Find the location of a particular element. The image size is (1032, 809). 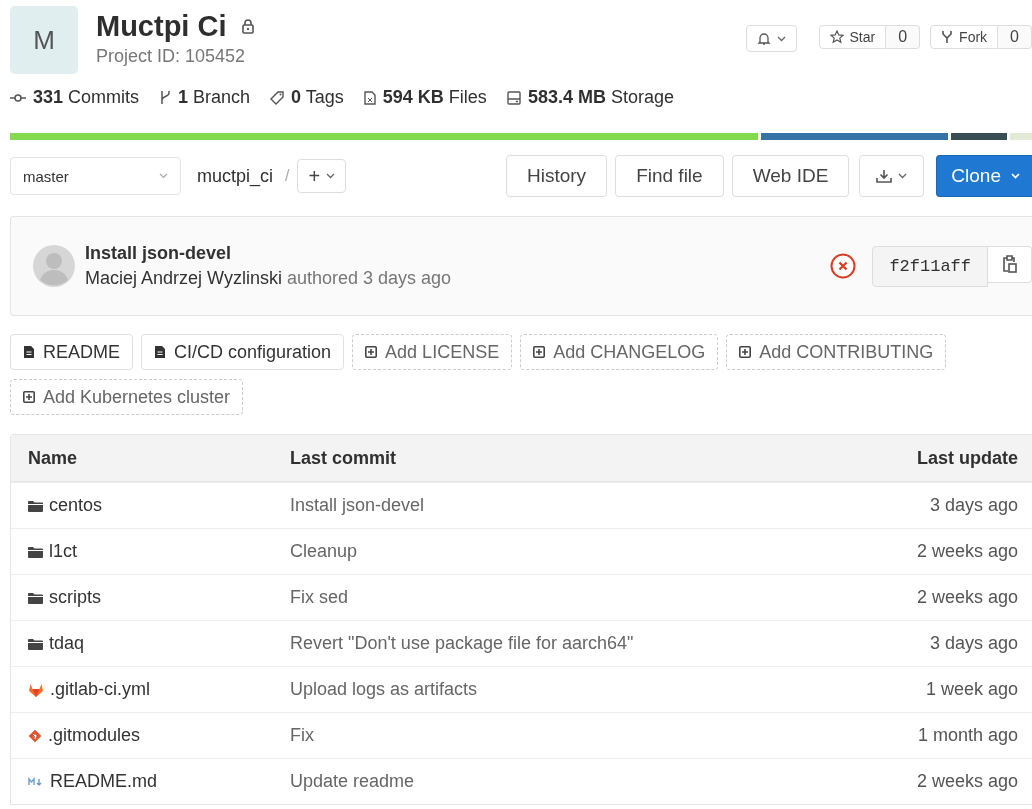

clipboard-icon is located at coordinates (1009, 264).